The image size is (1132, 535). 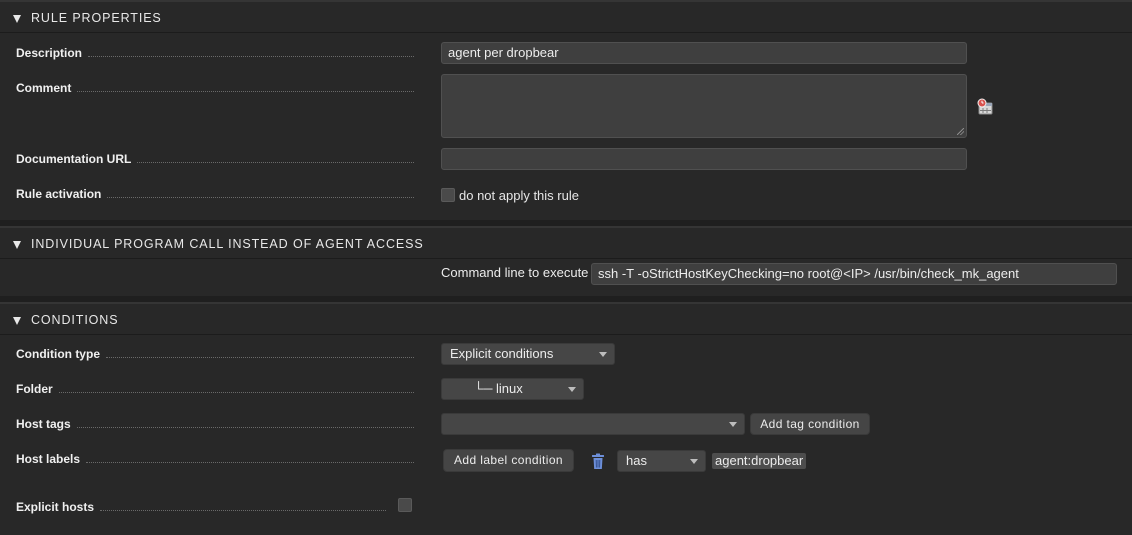 I want to click on documentation-url-input, so click(x=704, y=159).